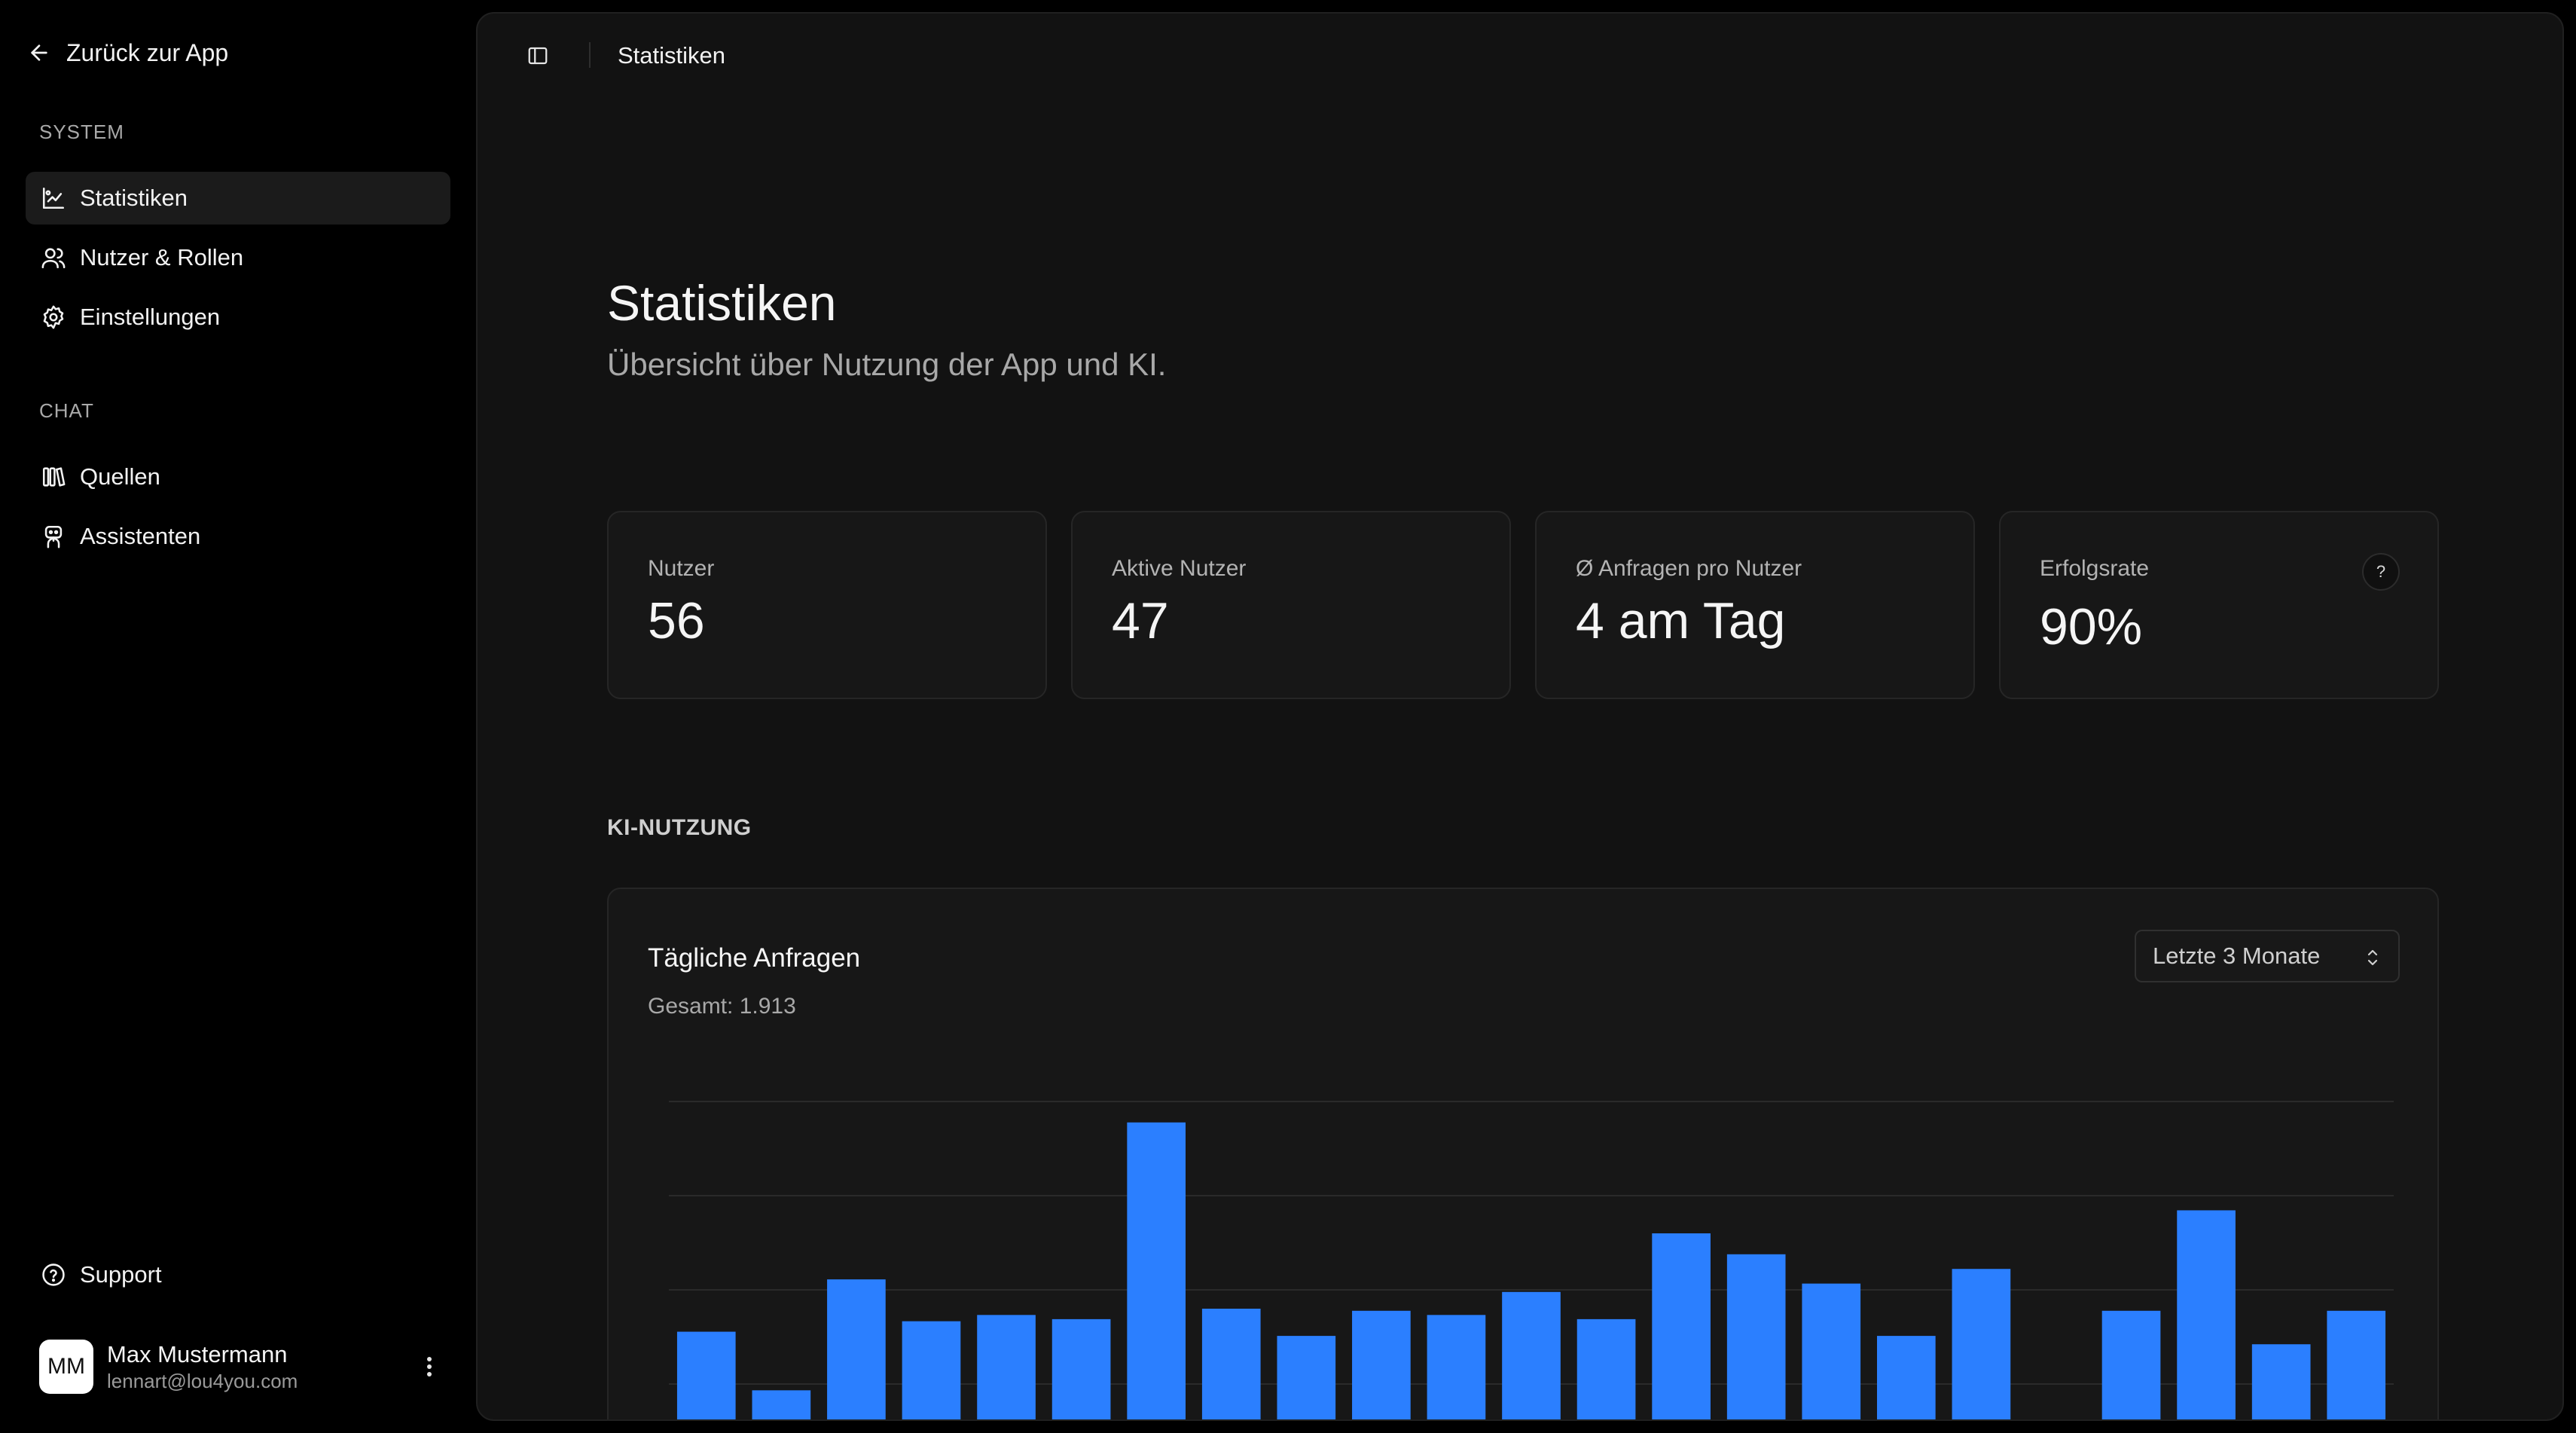 This screenshot has width=2576, height=1433. Describe the element at coordinates (722, 303) in the screenshot. I see `page-title: Statistiken` at that location.